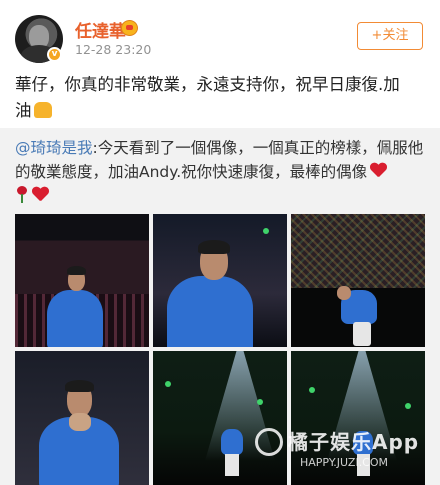 The image size is (440, 485). Describe the element at coordinates (113, 49) in the screenshot. I see `post-timestamp: 12-28 23:20` at that location.